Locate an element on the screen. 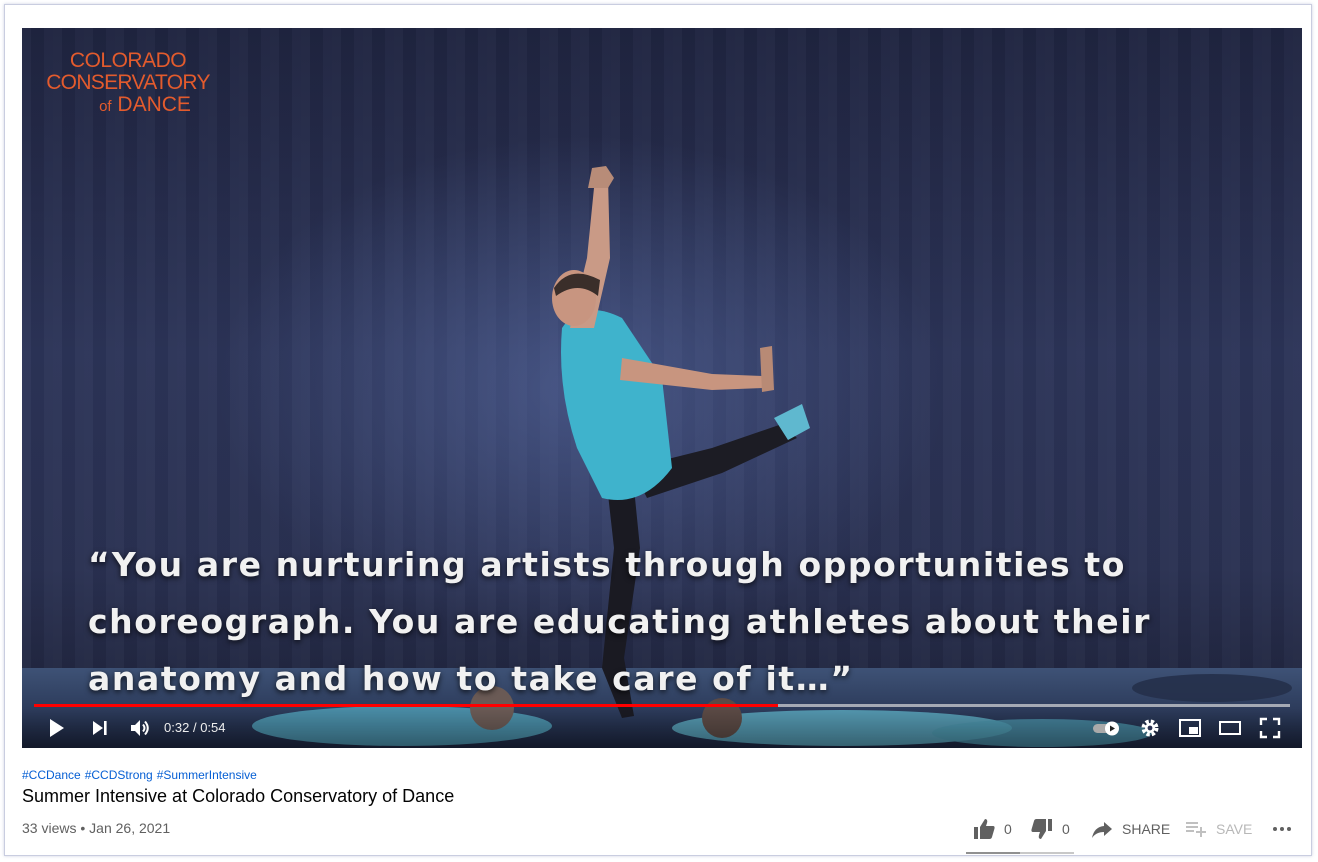 This screenshot has height=862, width=1318. video-meta: 33 views • Jan 26, 2021 is located at coordinates (96, 828).